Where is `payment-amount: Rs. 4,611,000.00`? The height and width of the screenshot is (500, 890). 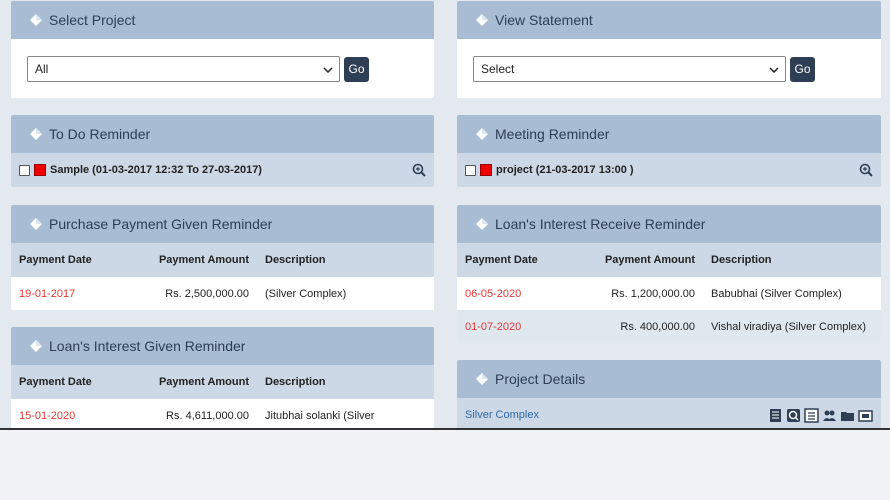 payment-amount: Rs. 4,611,000.00 is located at coordinates (207, 415).